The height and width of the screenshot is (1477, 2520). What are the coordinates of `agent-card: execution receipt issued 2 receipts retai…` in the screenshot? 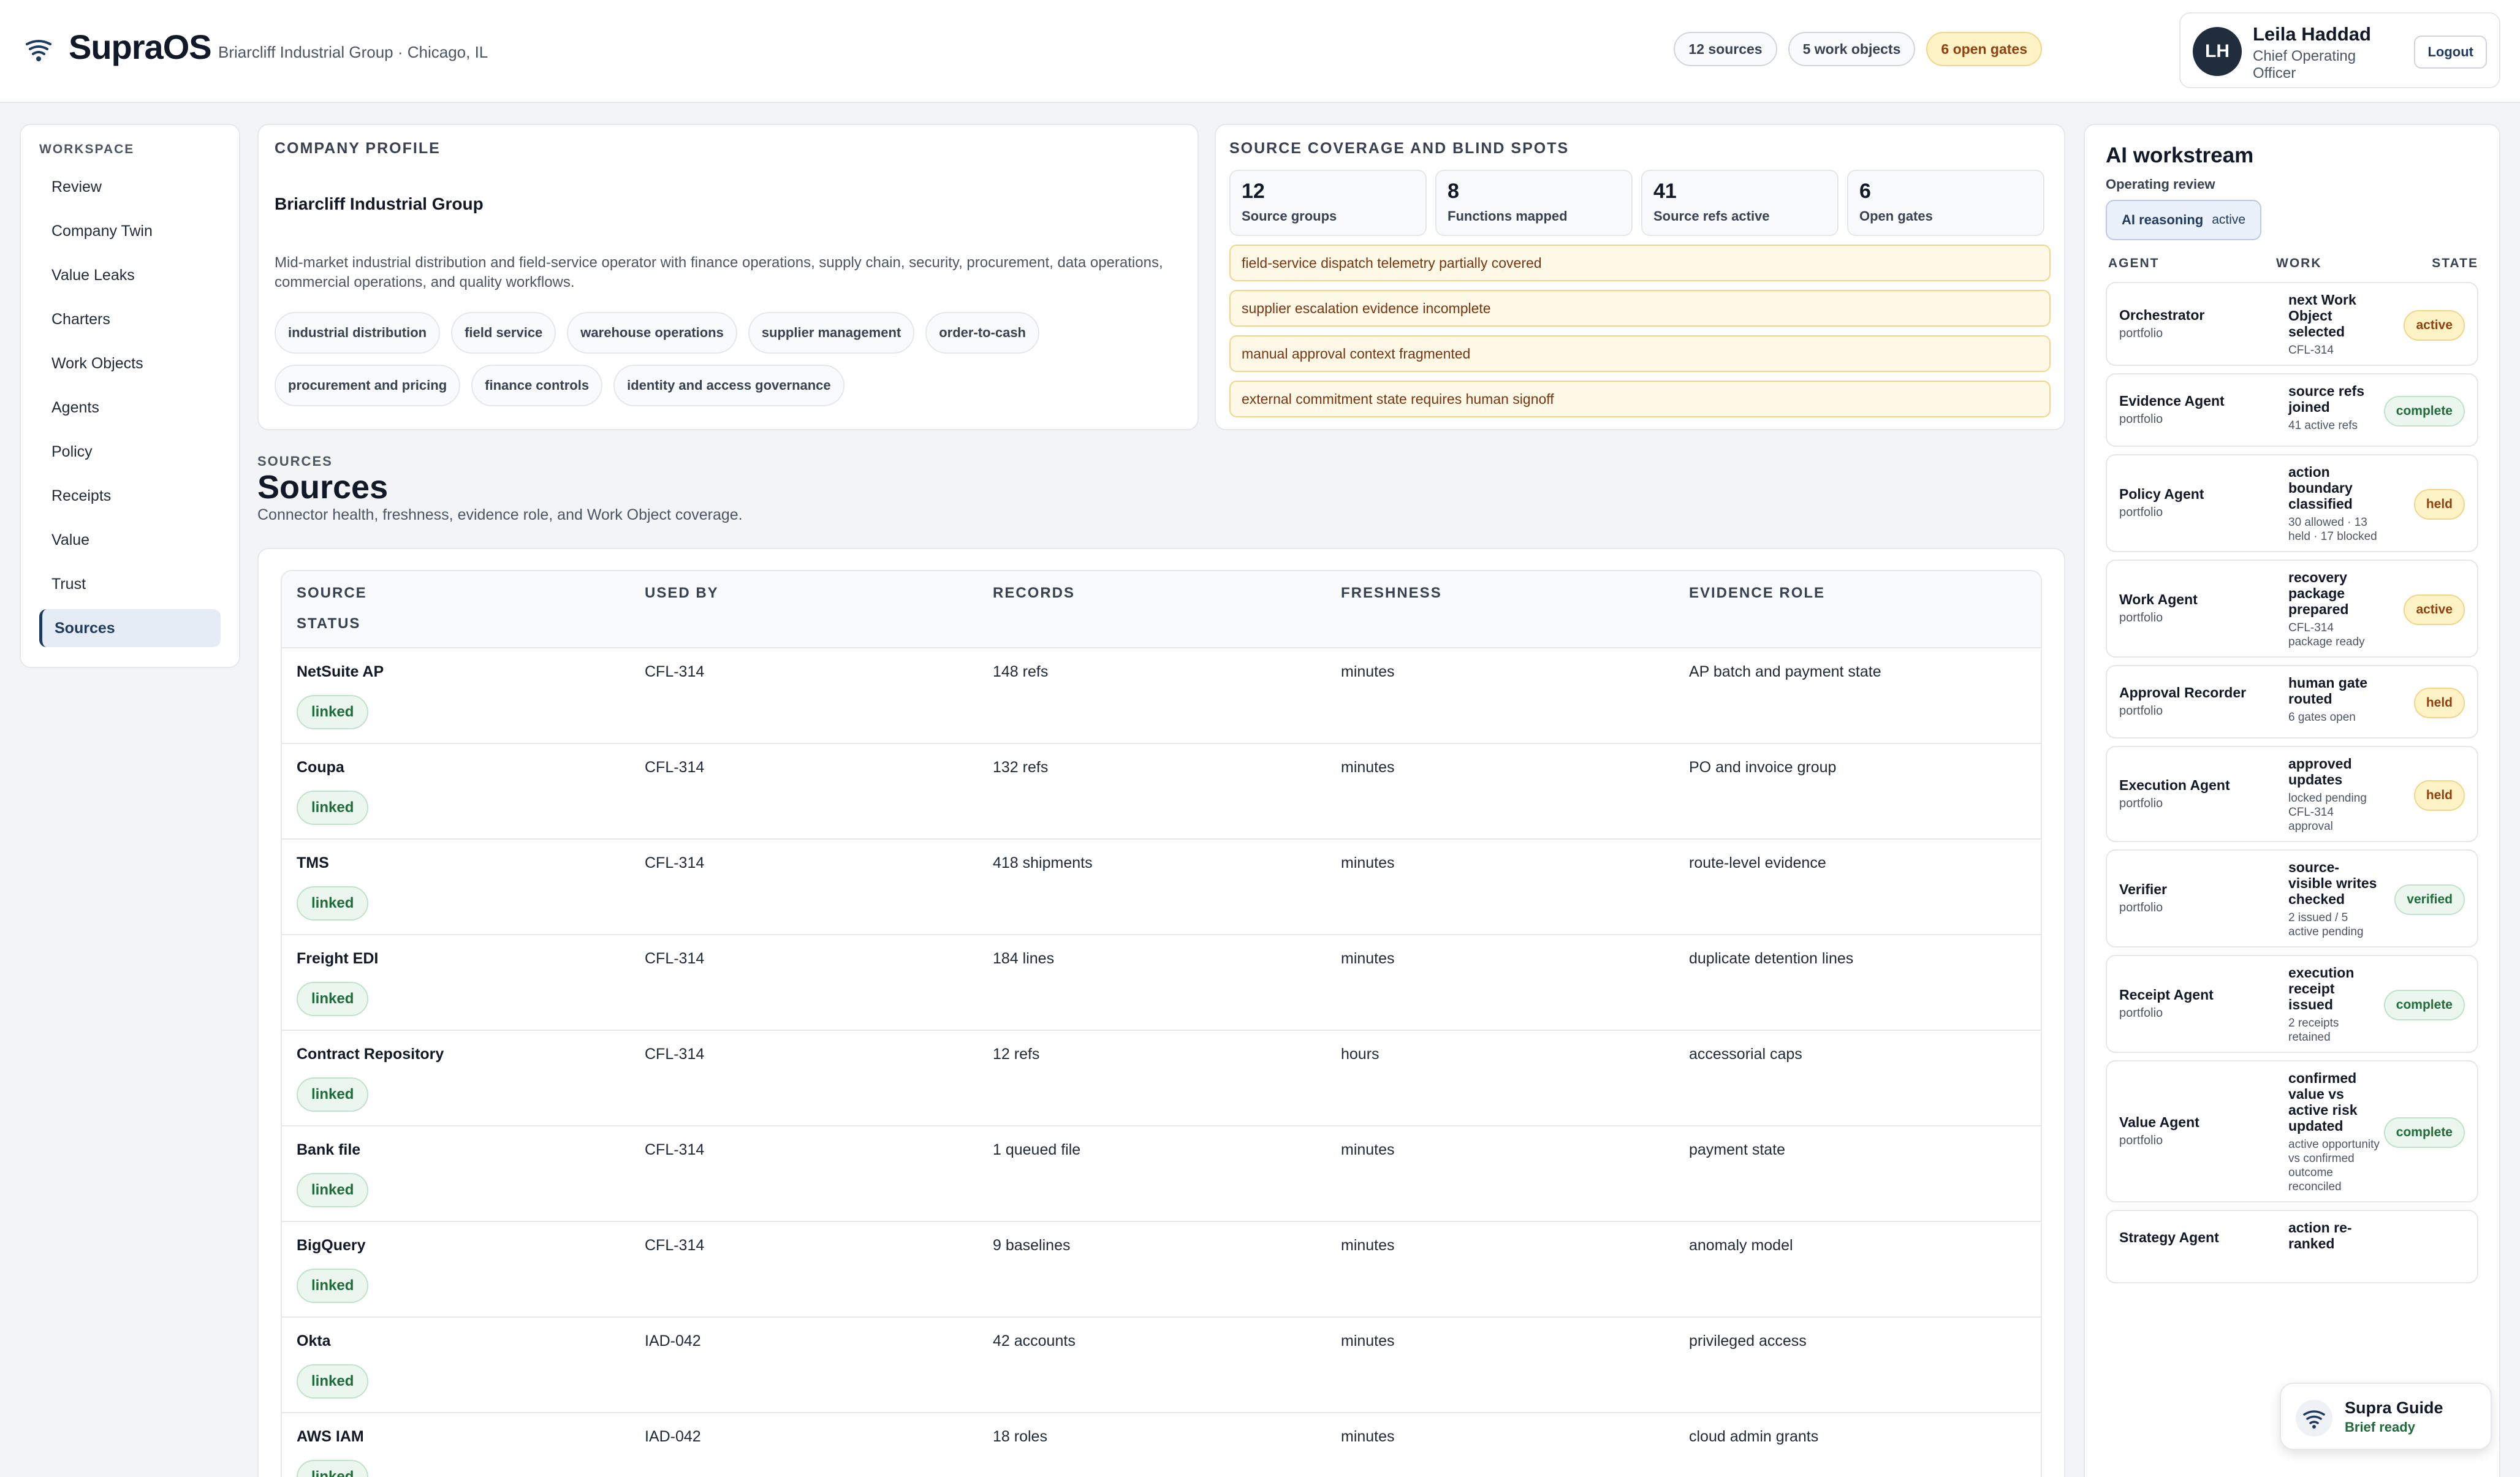 It's located at (2292, 1004).